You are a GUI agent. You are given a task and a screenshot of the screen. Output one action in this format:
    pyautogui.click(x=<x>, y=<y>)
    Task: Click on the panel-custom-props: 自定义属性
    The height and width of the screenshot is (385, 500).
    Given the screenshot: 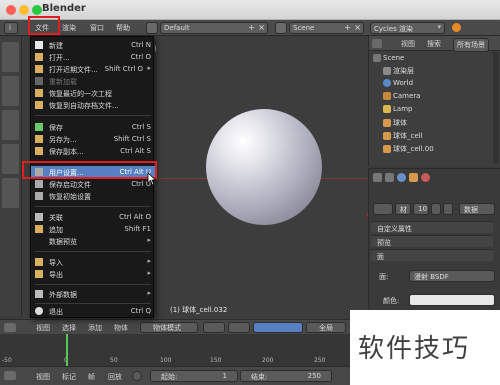 What is the action you would take?
    pyautogui.click(x=432, y=227)
    